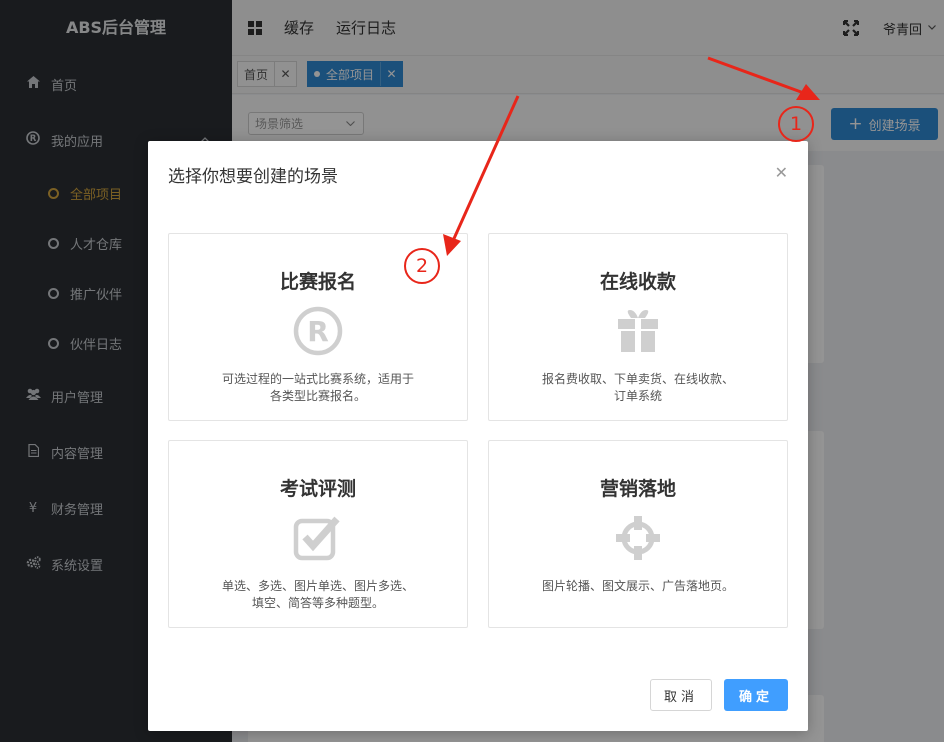 This screenshot has height=742, width=944. I want to click on scene-card-competition: 比赛报名 R 可选过程的一站式比赛系统，适用于各类型比赛报名。, so click(318, 327).